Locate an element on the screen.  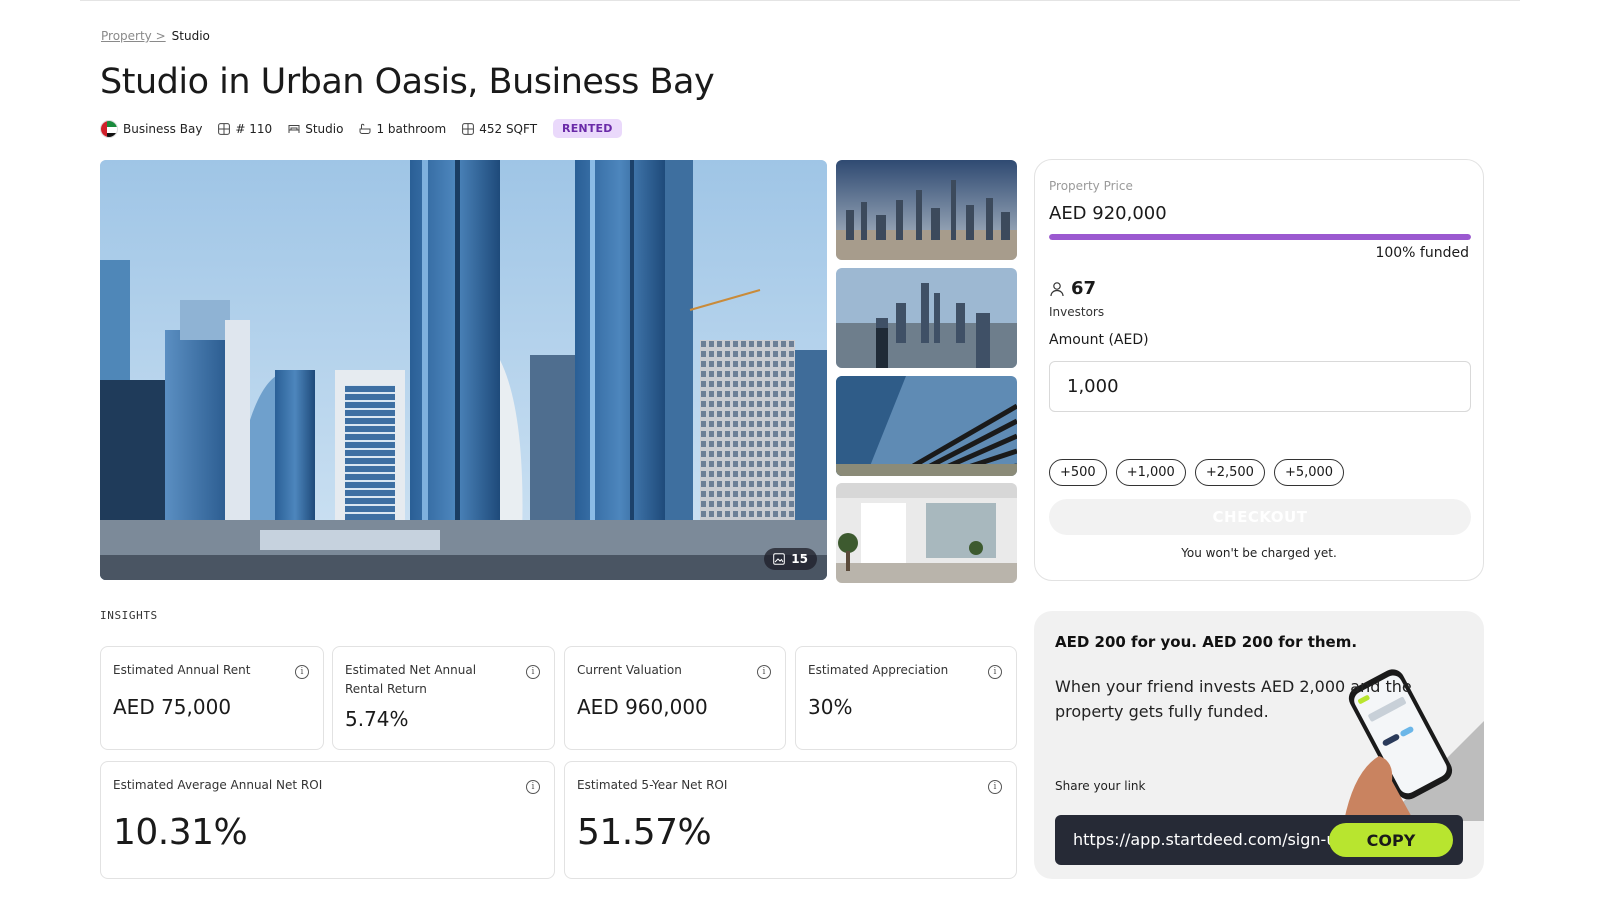
quick-add-500-button: +500 is located at coordinates (1078, 472).